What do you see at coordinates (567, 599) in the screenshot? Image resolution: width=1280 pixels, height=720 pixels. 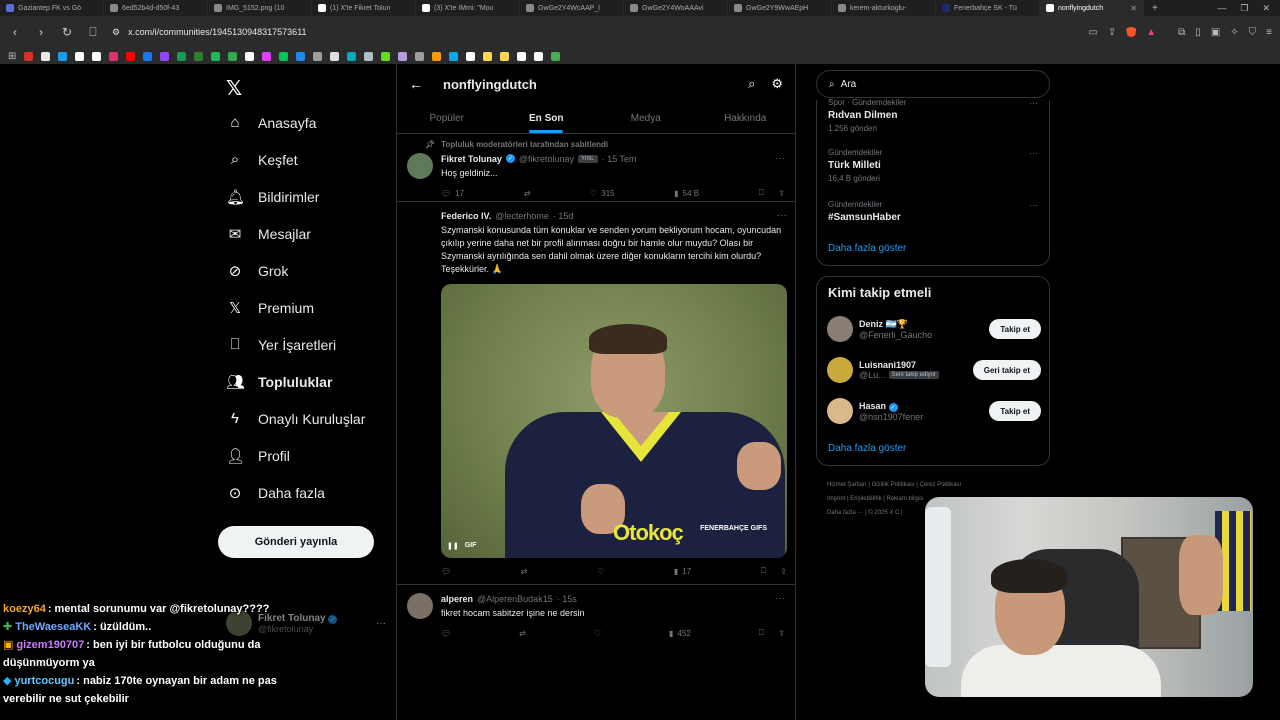 I see `post-time: · 15s` at bounding box center [567, 599].